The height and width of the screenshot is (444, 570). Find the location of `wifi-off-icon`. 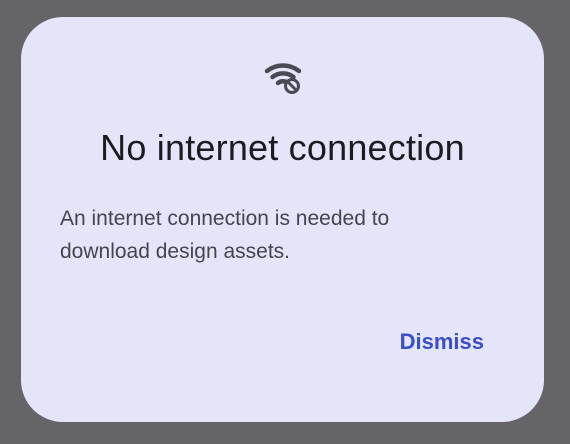

wifi-off-icon is located at coordinates (285, 78).